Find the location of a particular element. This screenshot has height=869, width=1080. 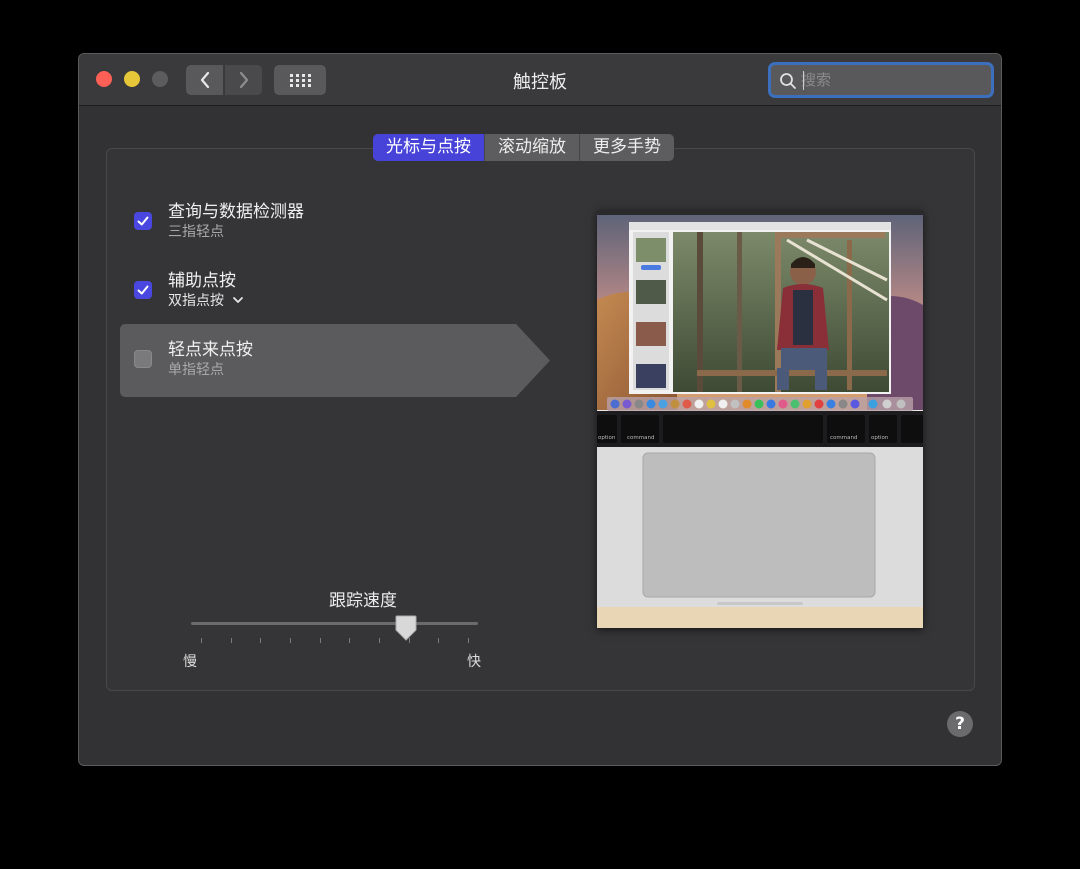

preview-key-option-right: option is located at coordinates (880, 438).